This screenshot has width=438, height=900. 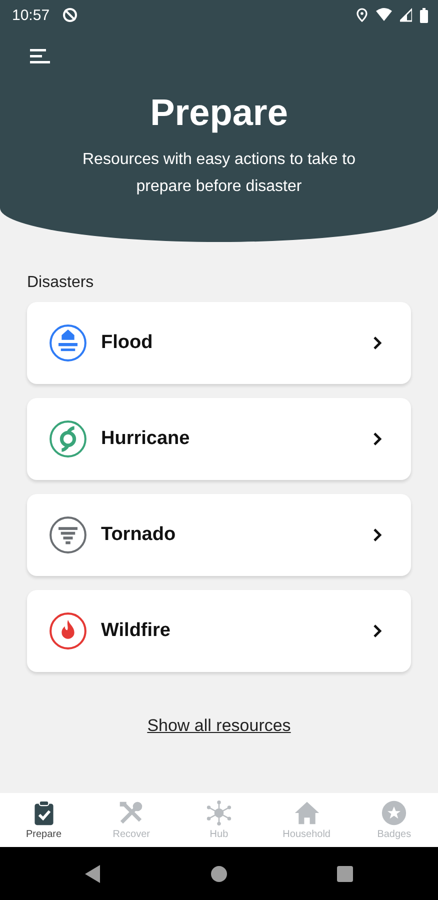 I want to click on page-subtitle: Resources with easy actions to take to prepare before disaster, so click(x=219, y=173).